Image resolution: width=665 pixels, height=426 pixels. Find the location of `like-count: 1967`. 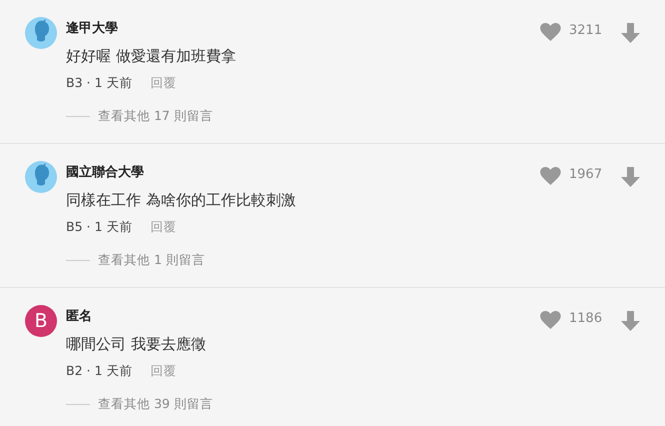

like-count: 1967 is located at coordinates (586, 175).